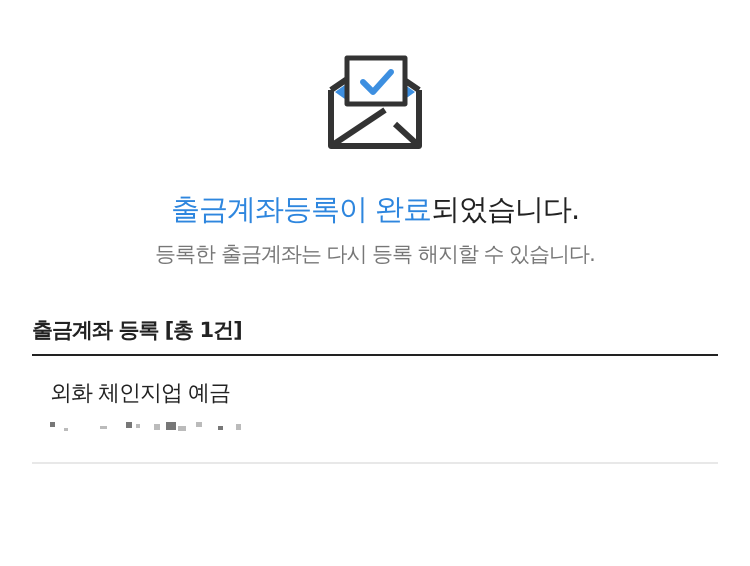 This screenshot has width=750, height=566. I want to click on section-heading: 출금계좌 등록 [총 1건], so click(375, 336).